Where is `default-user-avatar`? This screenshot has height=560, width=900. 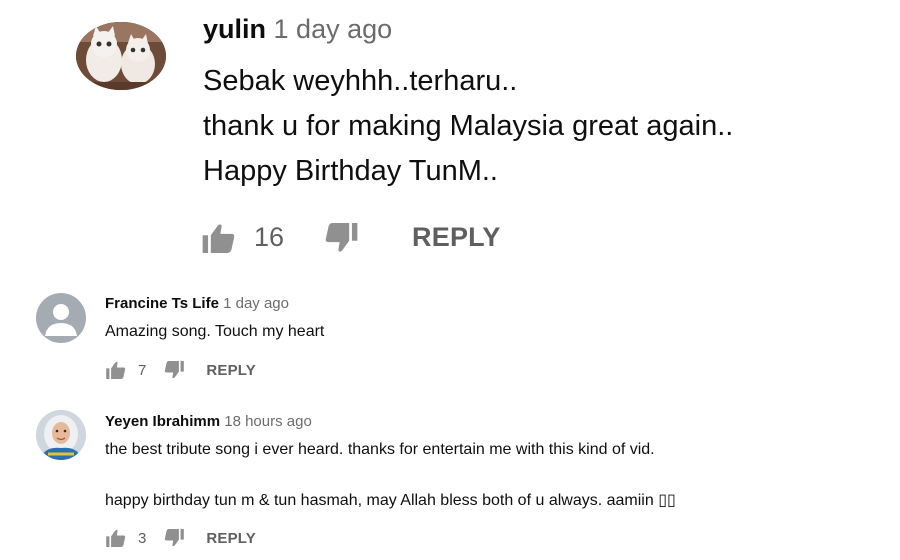
default-user-avatar is located at coordinates (61, 320).